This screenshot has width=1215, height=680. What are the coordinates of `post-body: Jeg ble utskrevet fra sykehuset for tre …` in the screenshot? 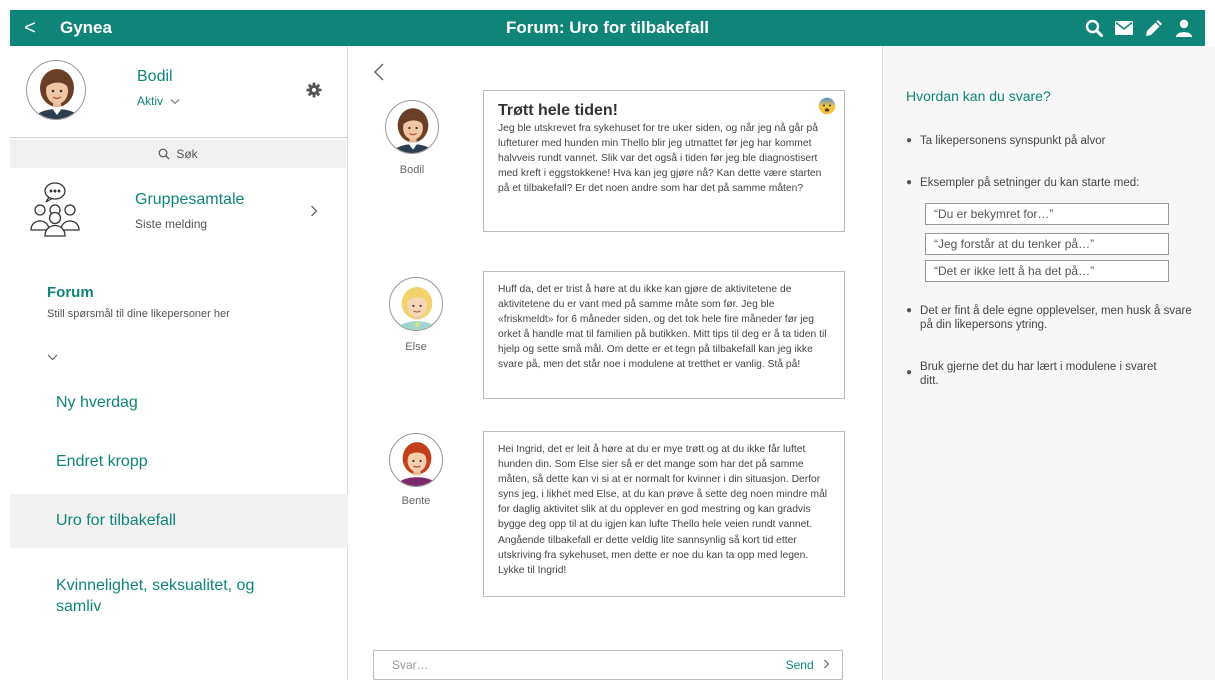 It's located at (660, 159).